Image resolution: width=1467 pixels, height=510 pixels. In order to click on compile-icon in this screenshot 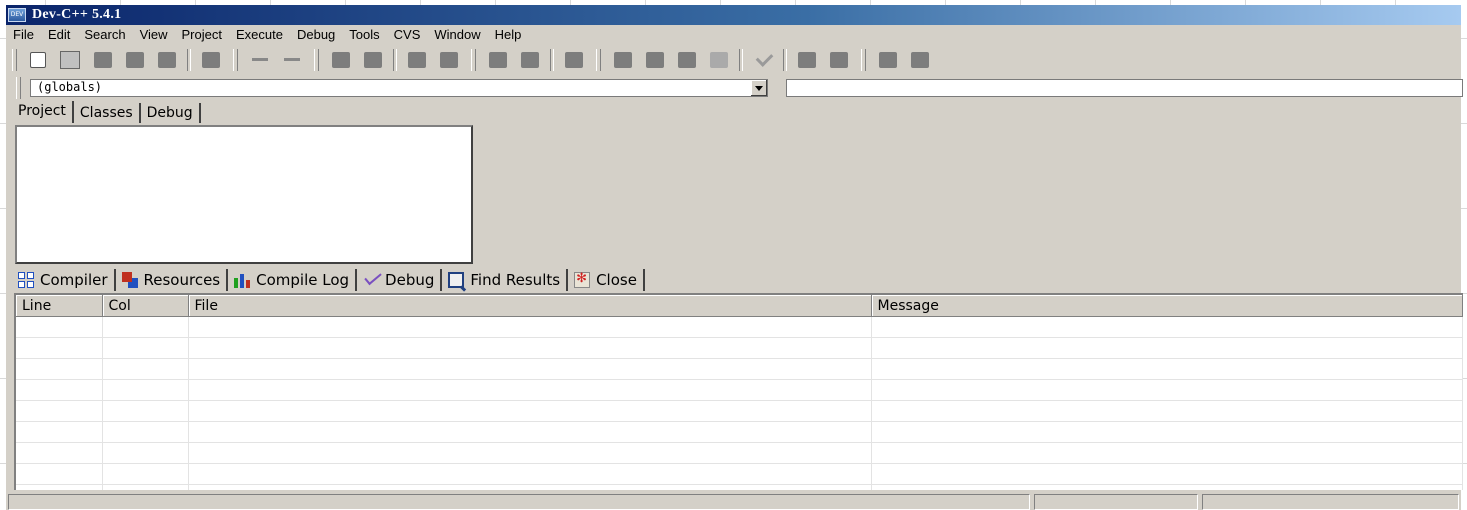, I will do `click(498, 60)`.